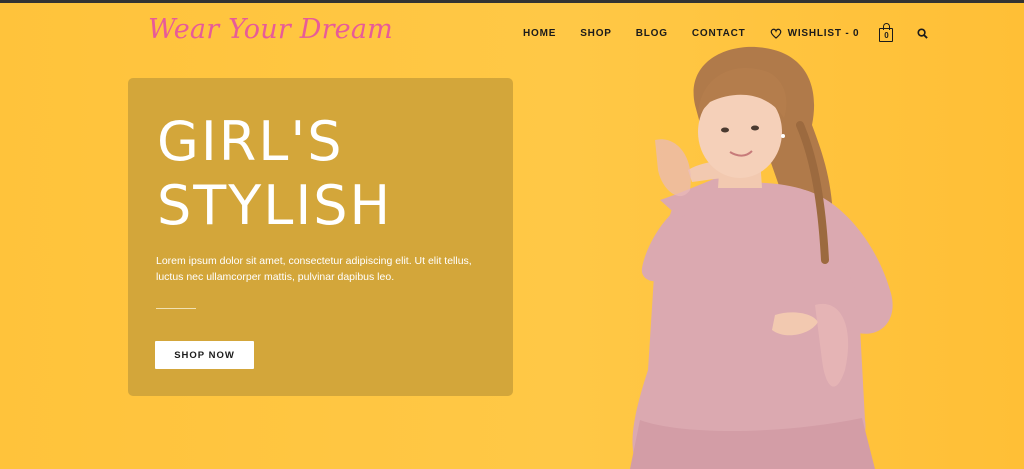  Describe the element at coordinates (719, 33) in the screenshot. I see `nav-item-contact: CONTACT` at that location.